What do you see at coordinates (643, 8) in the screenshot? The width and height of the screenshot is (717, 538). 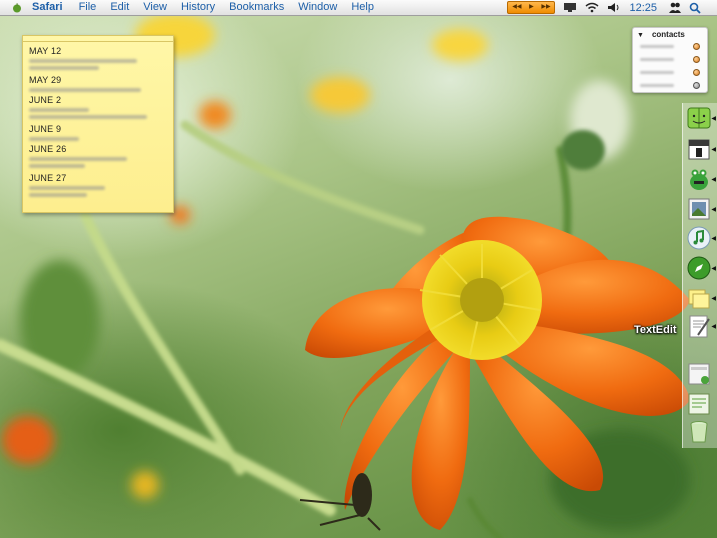 I see `menu-clock: 12:25` at bounding box center [643, 8].